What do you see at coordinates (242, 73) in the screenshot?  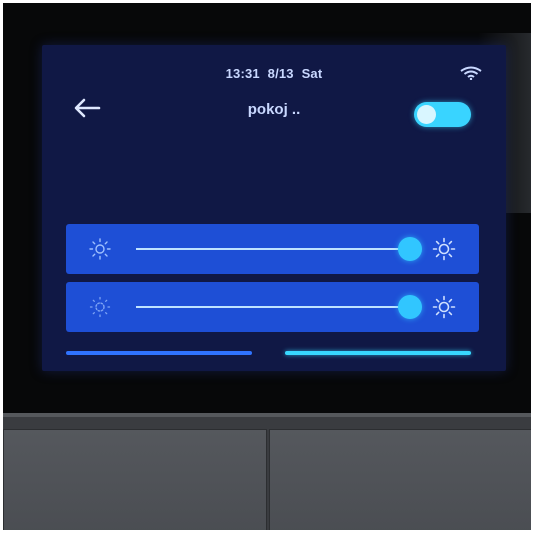 I see `status-time: 13:31` at bounding box center [242, 73].